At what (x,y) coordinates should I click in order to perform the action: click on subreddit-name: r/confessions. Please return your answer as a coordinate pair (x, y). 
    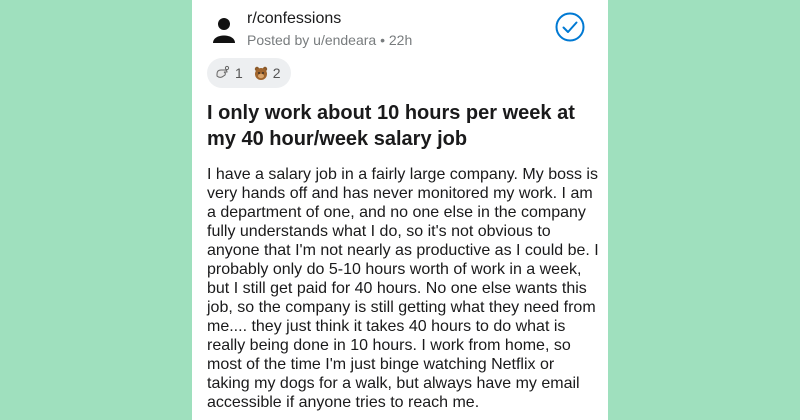
    Looking at the image, I should click on (294, 19).